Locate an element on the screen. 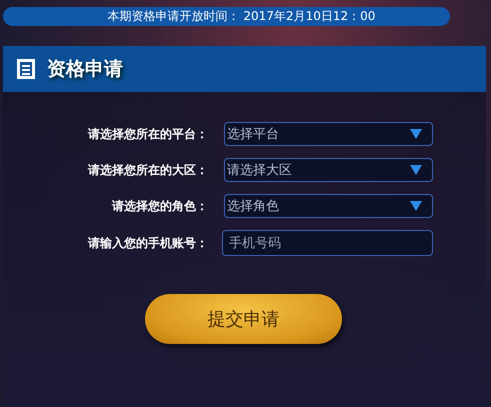 The image size is (491, 407). dropdown-field: 选择平台 is located at coordinates (328, 134).